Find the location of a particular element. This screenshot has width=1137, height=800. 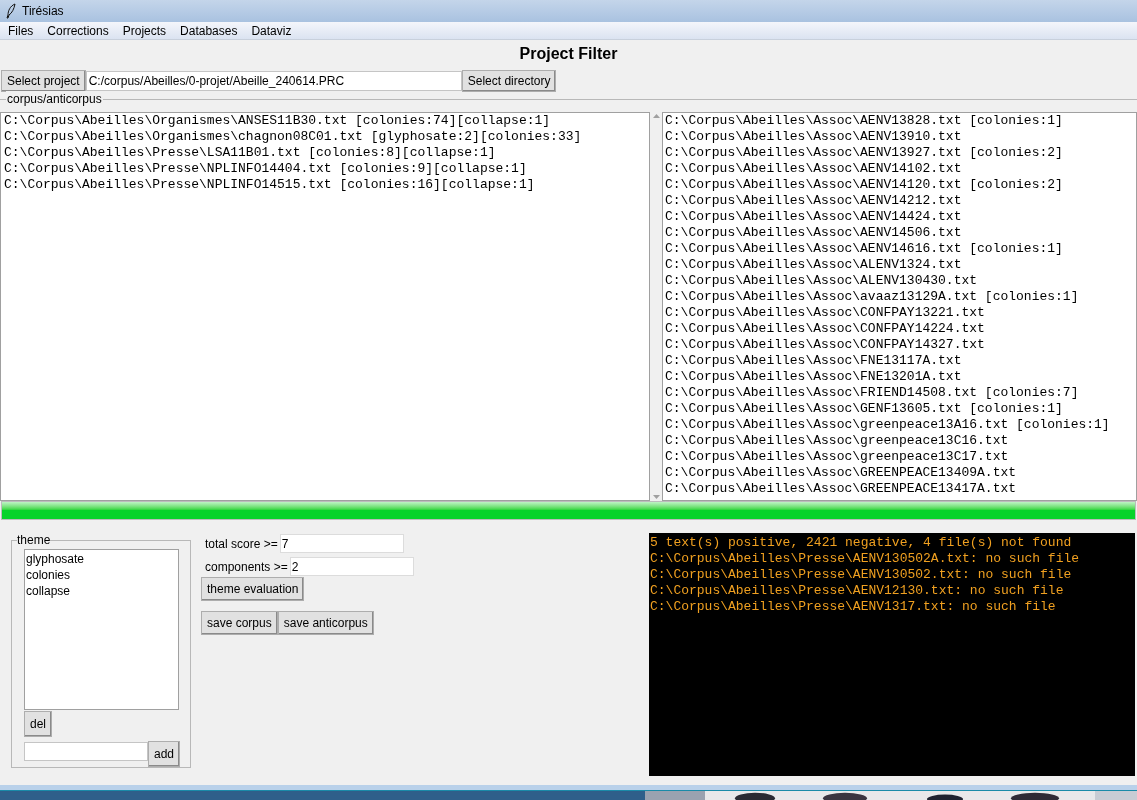

add-button: add is located at coordinates (164, 754).